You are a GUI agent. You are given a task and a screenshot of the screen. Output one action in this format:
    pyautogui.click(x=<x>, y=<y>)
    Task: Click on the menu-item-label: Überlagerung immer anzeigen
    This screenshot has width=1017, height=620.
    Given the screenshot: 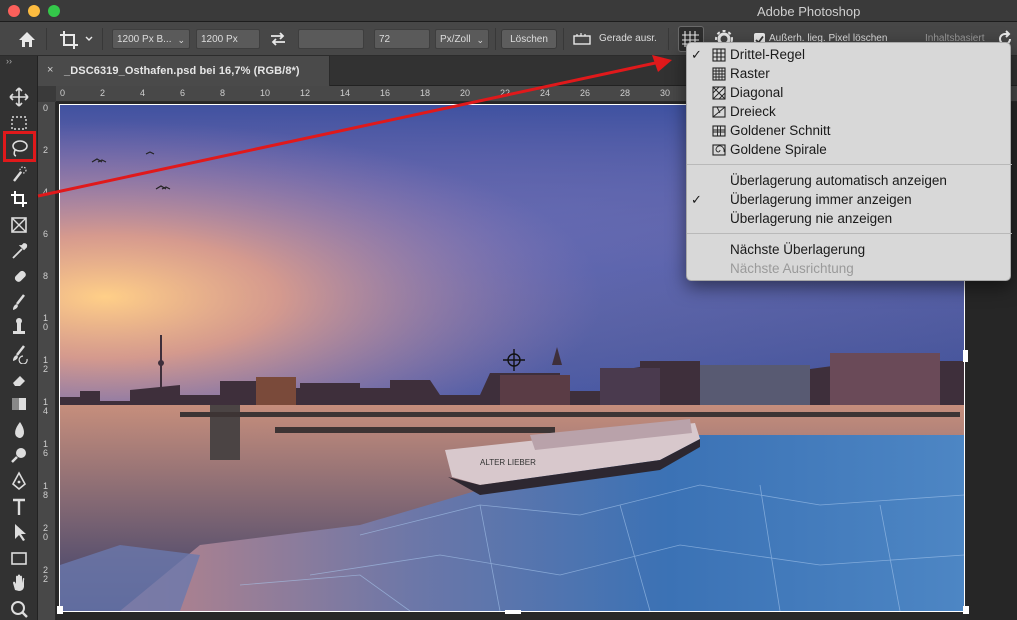 What is the action you would take?
    pyautogui.click(x=821, y=199)
    